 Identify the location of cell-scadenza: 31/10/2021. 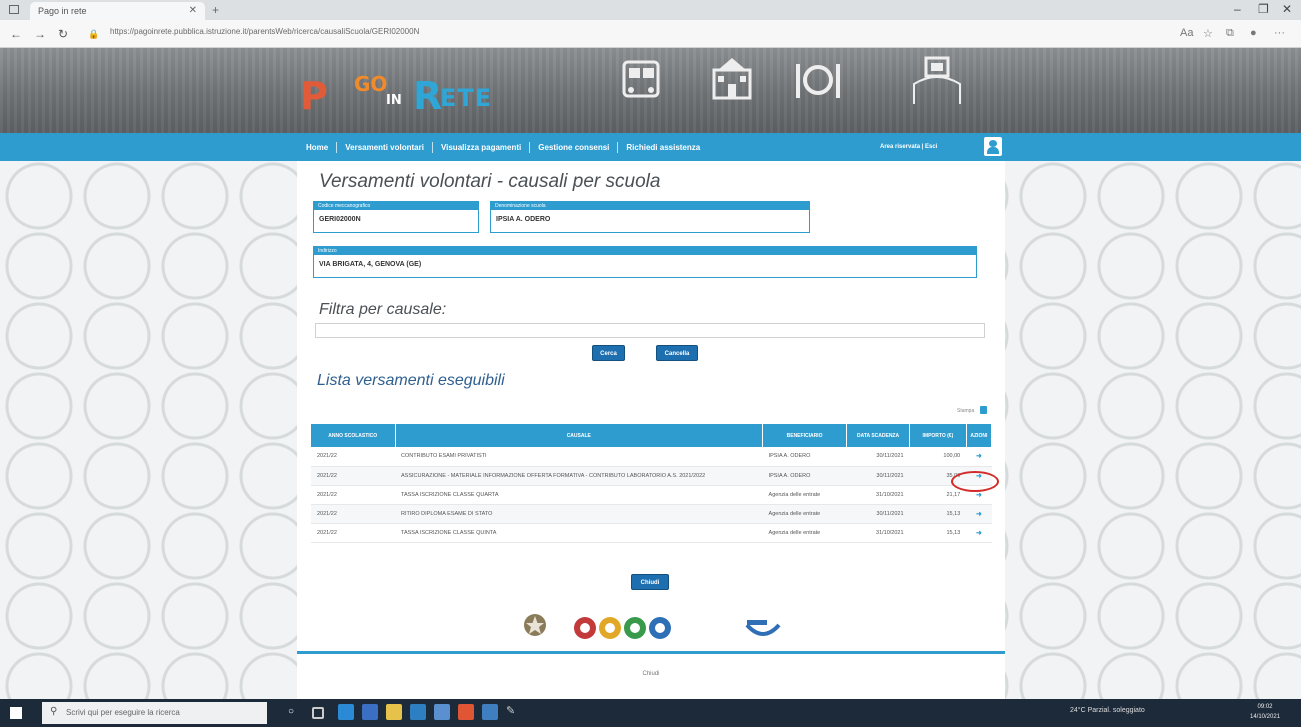
(878, 495).